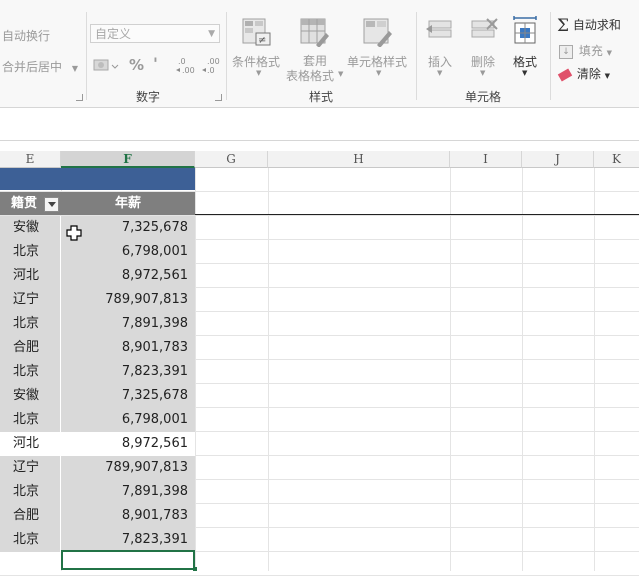 The width and height of the screenshot is (639, 576). What do you see at coordinates (596, 25) in the screenshot?
I see `autosum-label: 自动求和` at bounding box center [596, 25].